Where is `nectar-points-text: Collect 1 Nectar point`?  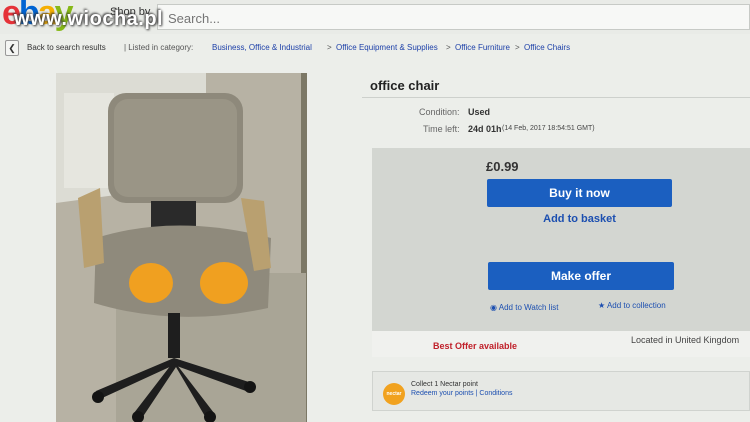 nectar-points-text: Collect 1 Nectar point is located at coordinates (444, 384).